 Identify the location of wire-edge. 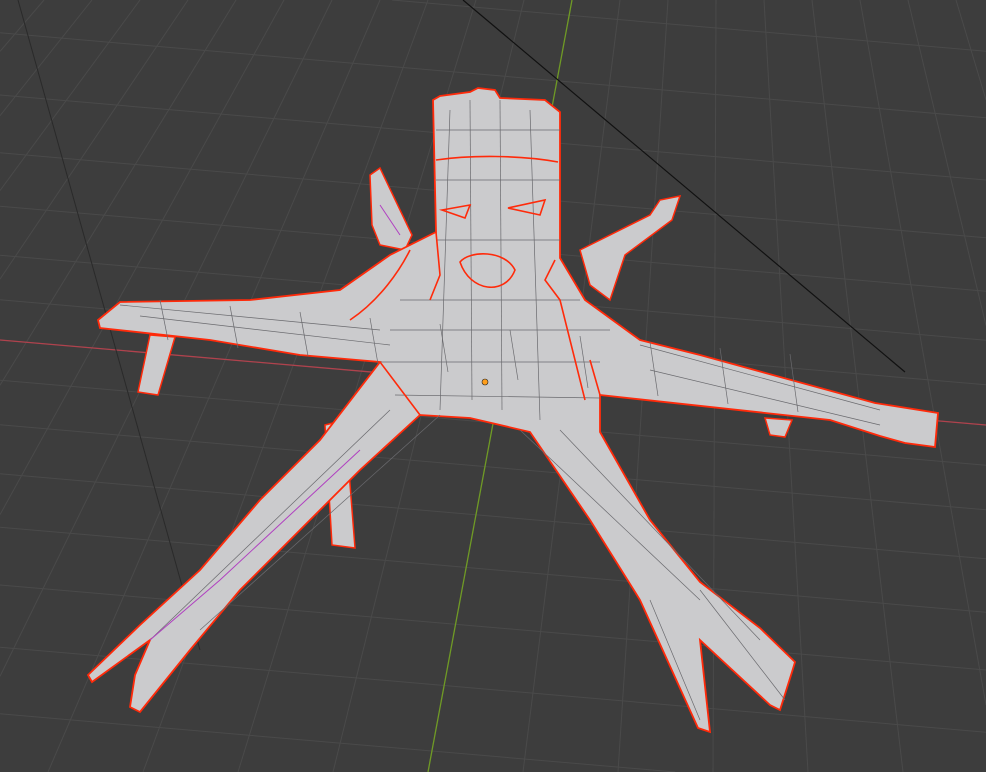
(270, 525).